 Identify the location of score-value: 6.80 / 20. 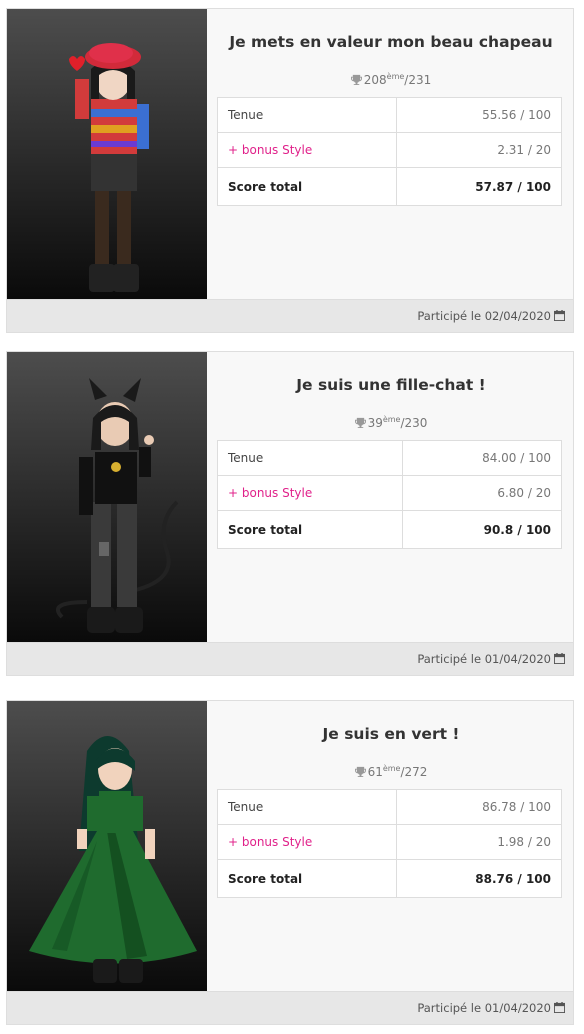
(482, 493).